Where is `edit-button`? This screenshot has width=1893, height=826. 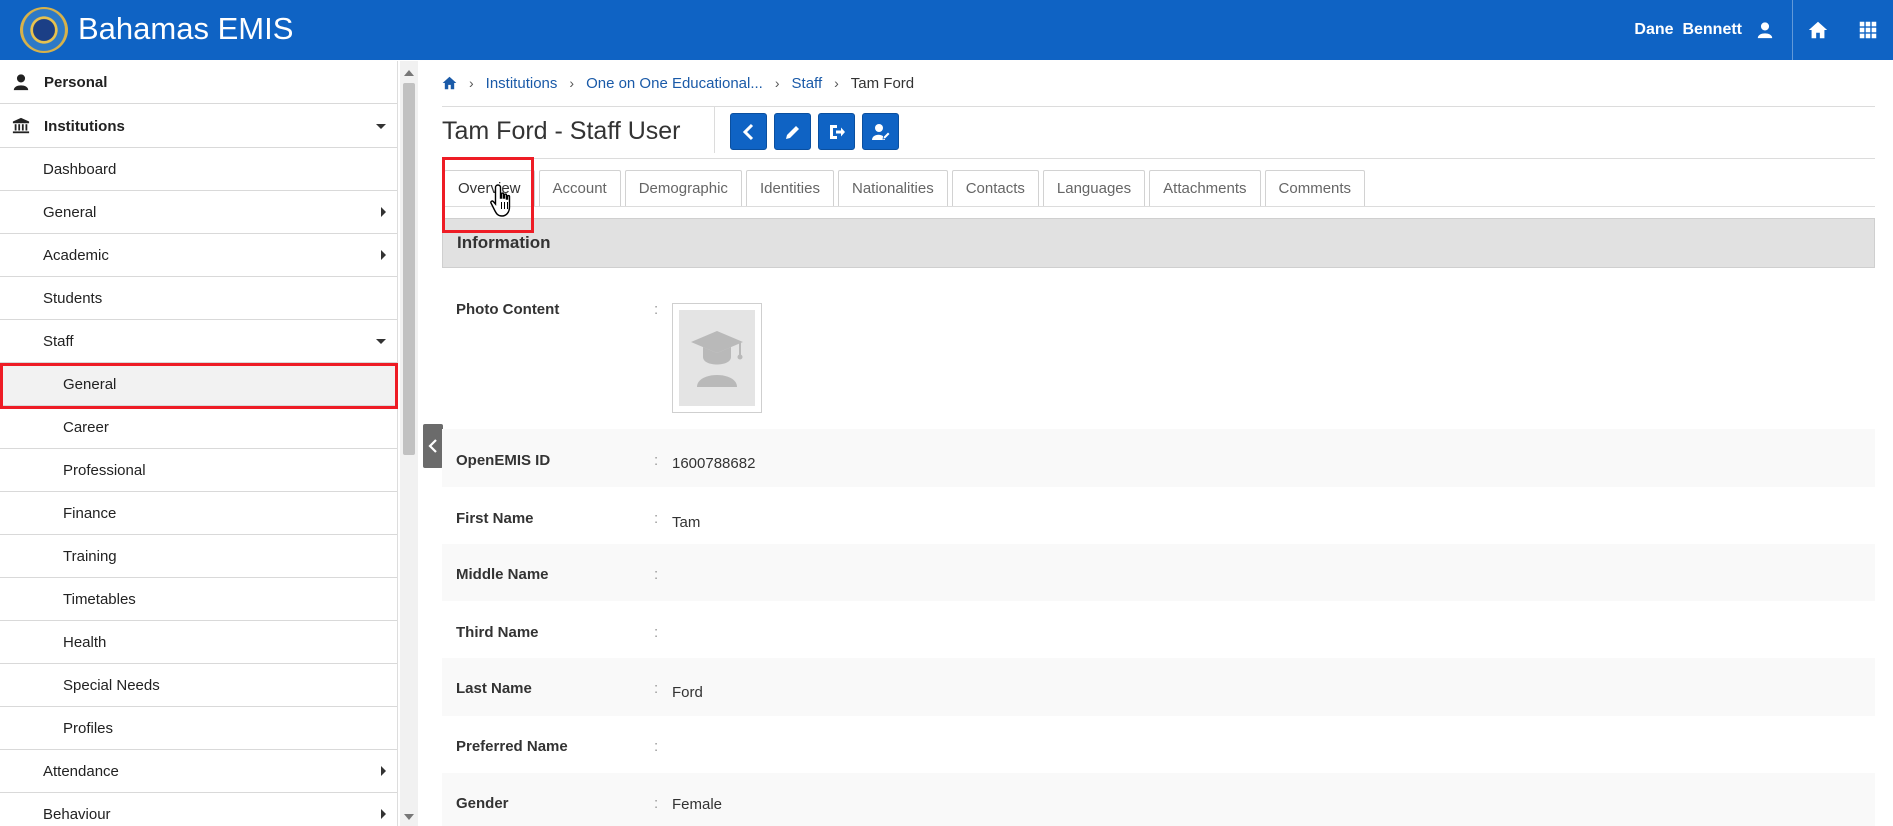 edit-button is located at coordinates (792, 131).